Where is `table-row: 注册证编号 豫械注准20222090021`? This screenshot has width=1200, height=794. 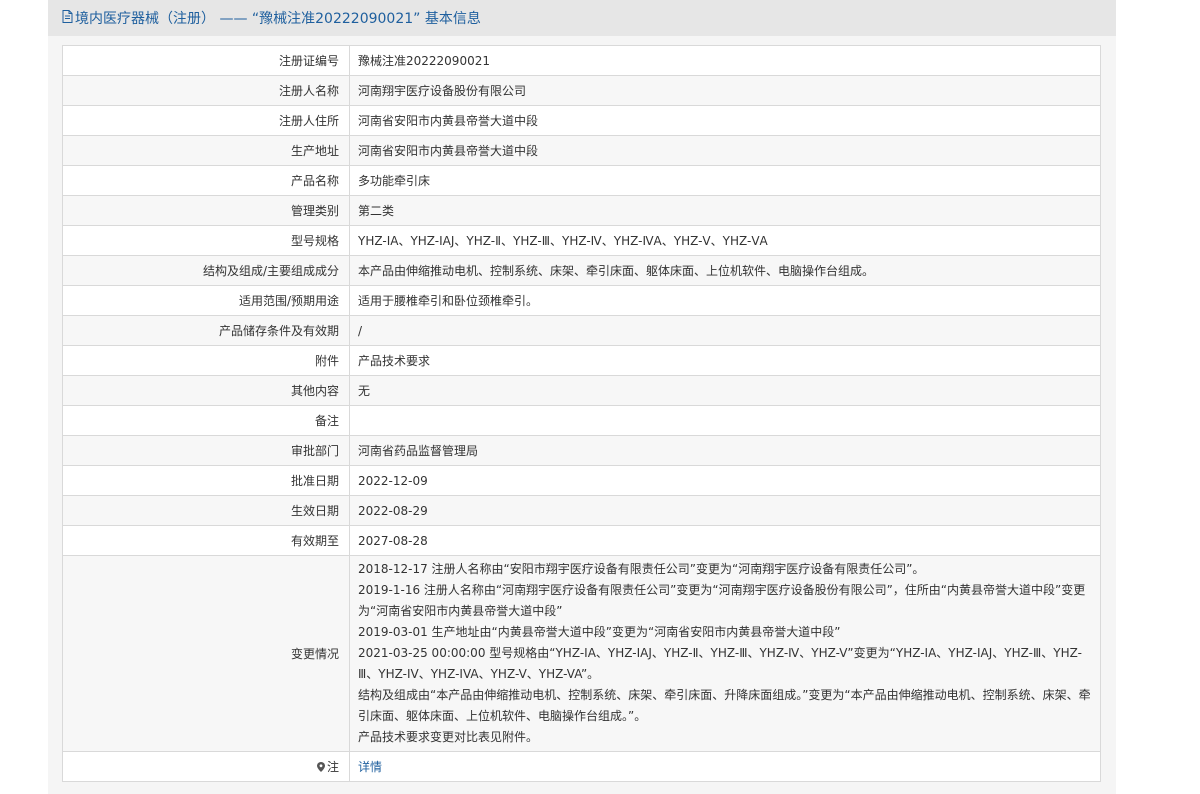 table-row: 注册证编号 豫械注准20222090021 is located at coordinates (581, 60).